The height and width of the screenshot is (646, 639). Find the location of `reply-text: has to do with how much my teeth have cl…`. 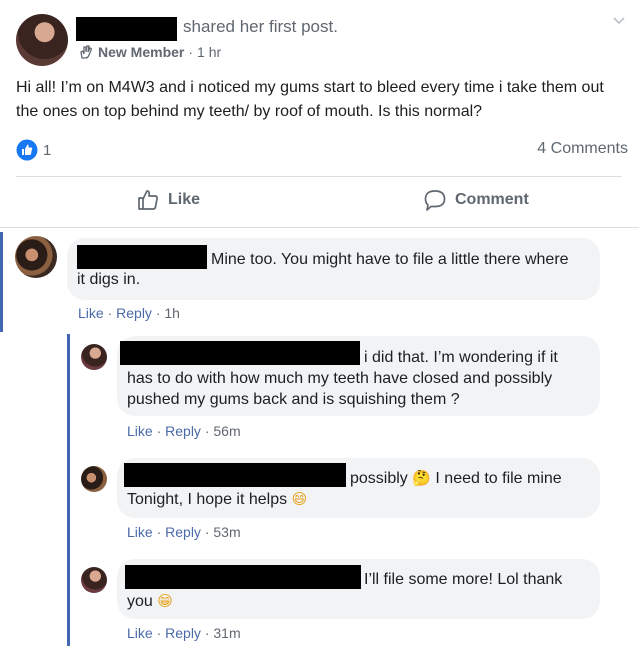

reply-text: has to do with how much my teeth have cl… is located at coordinates (340, 378).